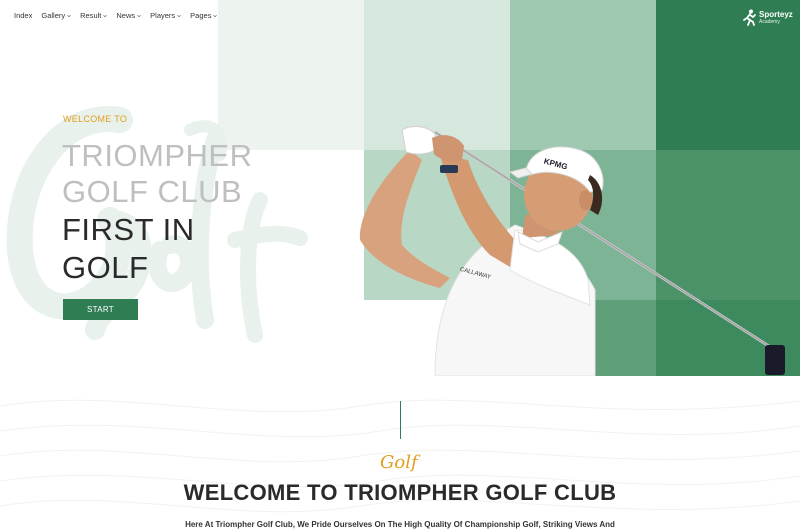 The image size is (800, 530). What do you see at coordinates (400, 492) in the screenshot?
I see `intro-title: WELCOME TO TRIOMPHER GOLF CLUB` at bounding box center [400, 492].